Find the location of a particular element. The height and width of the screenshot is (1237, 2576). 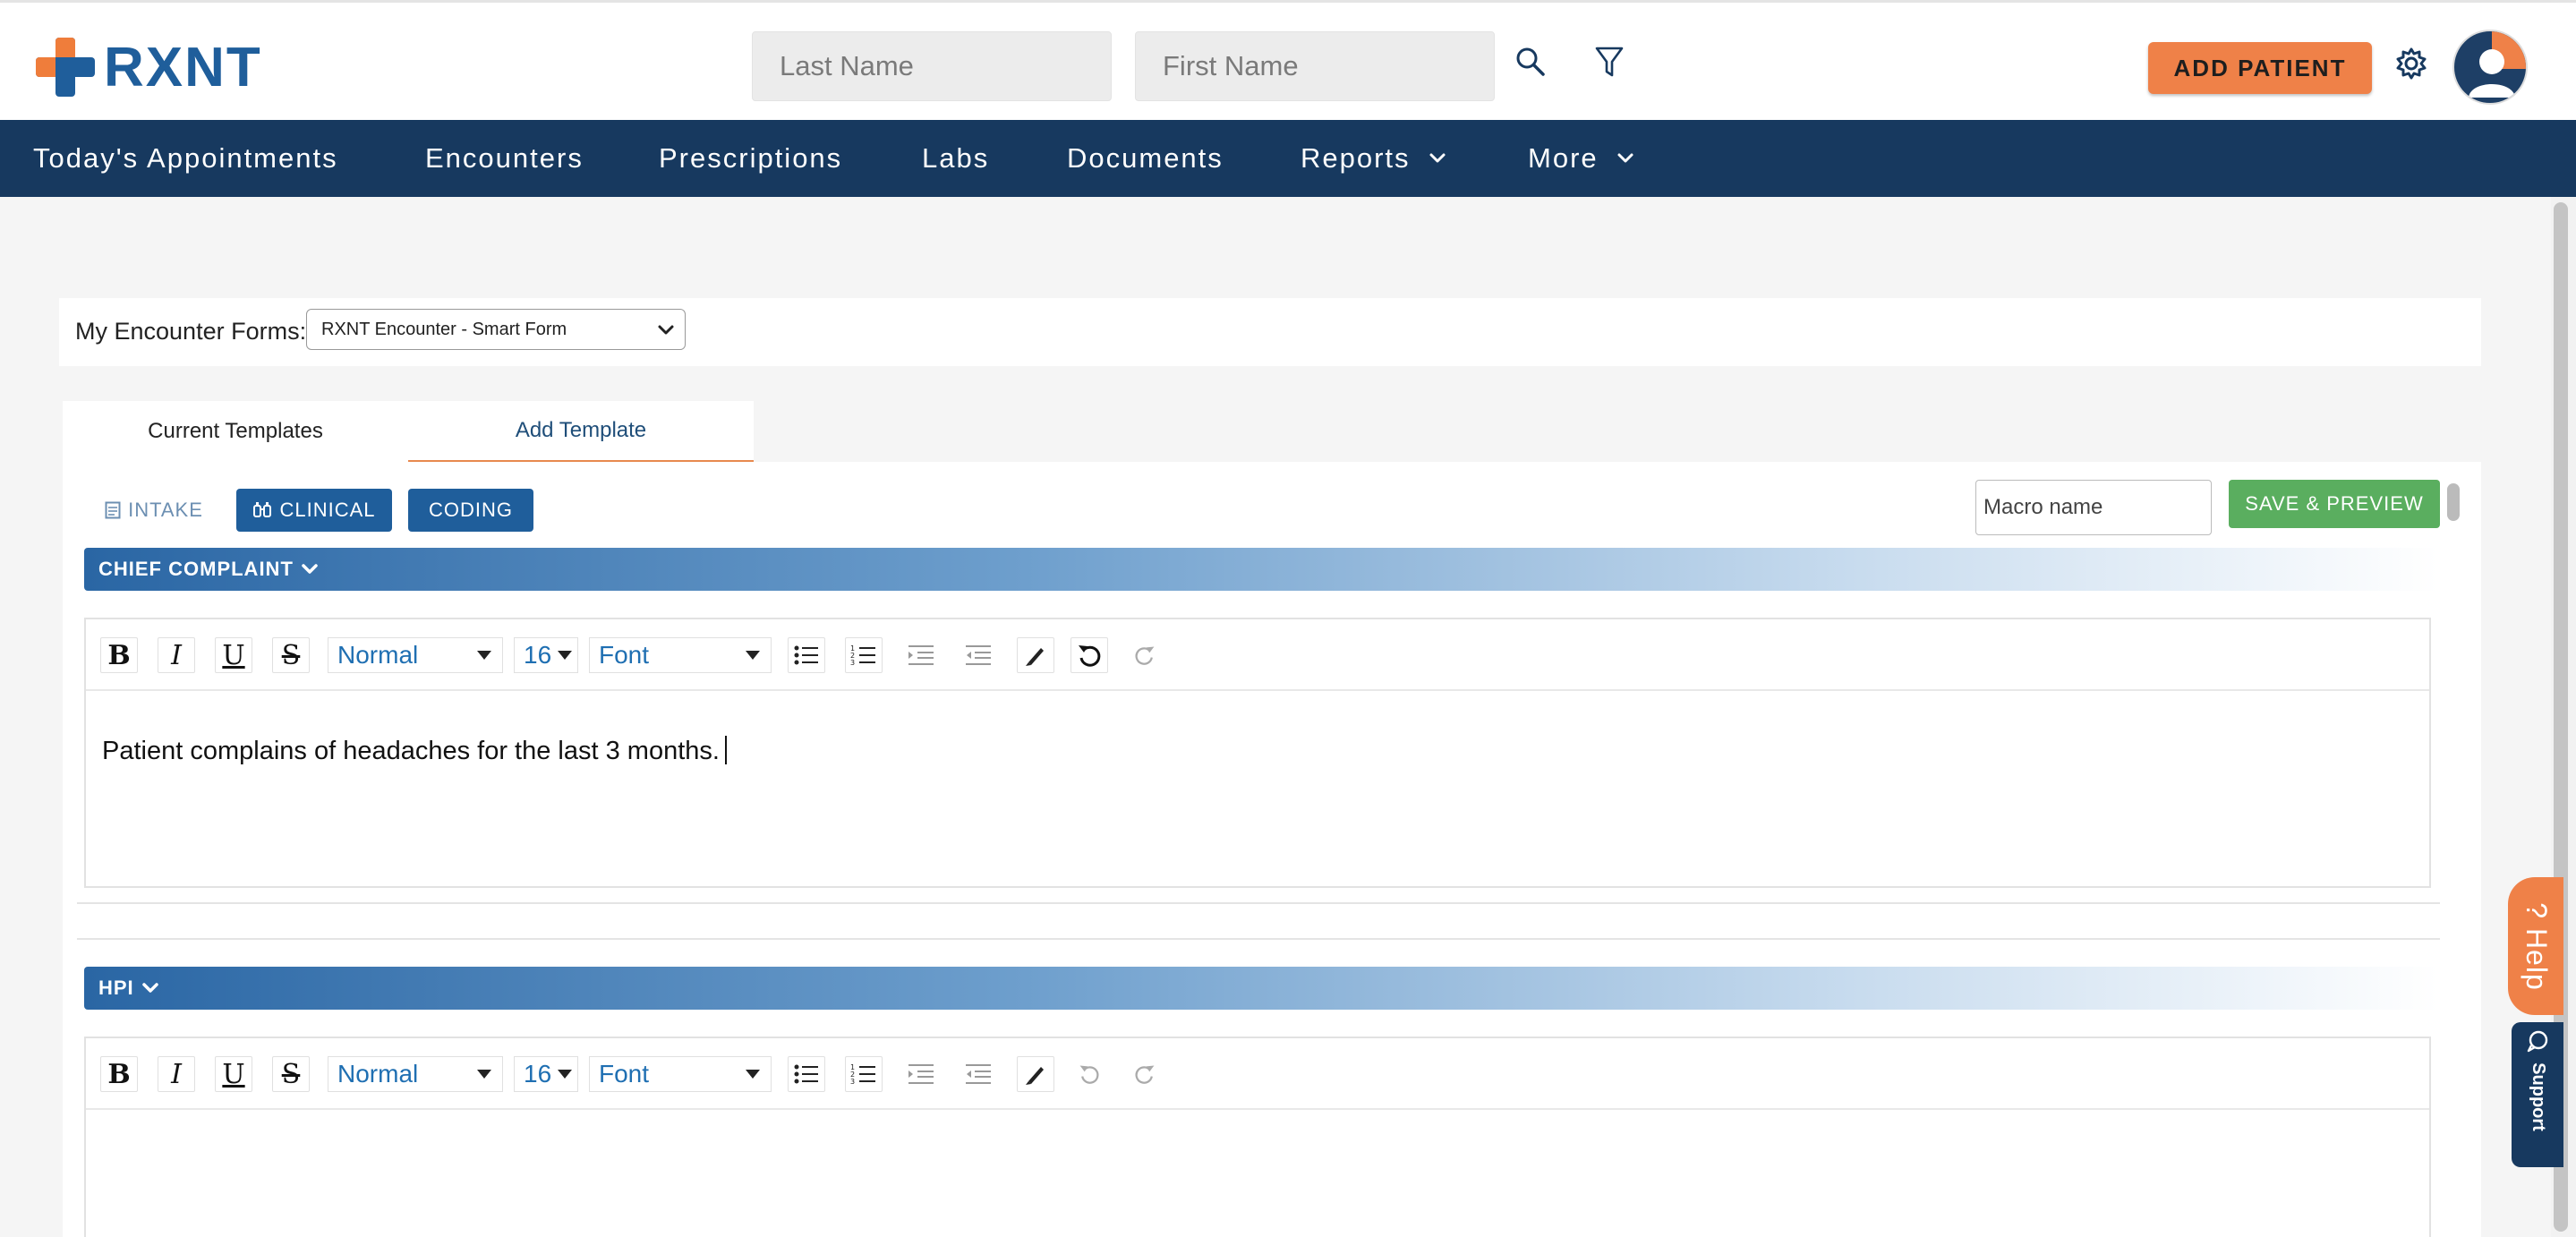

tab-current-templates: Current Templates is located at coordinates (235, 431).